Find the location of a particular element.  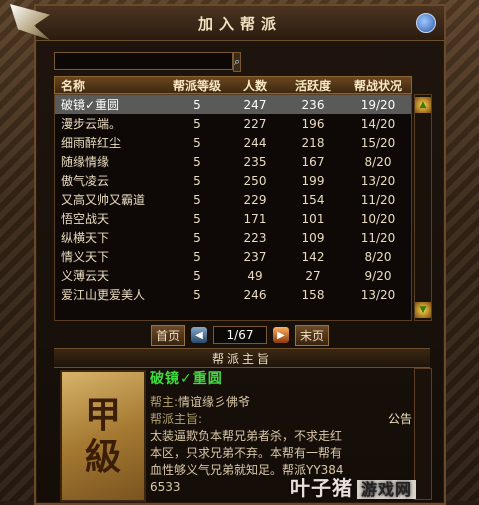

guild-name-cell: 爱江山更爱美人 is located at coordinates (103, 295).